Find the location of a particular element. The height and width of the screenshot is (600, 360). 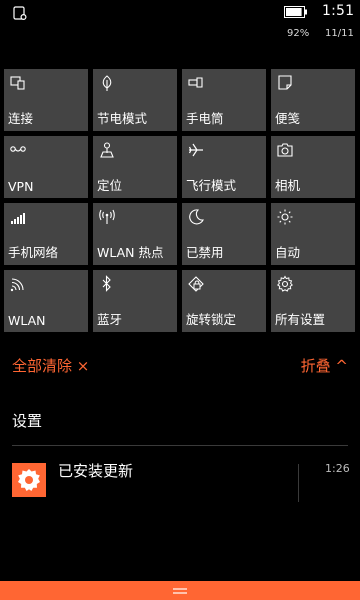

status-bar: 1:51 92% 11/11 is located at coordinates (180, 25).